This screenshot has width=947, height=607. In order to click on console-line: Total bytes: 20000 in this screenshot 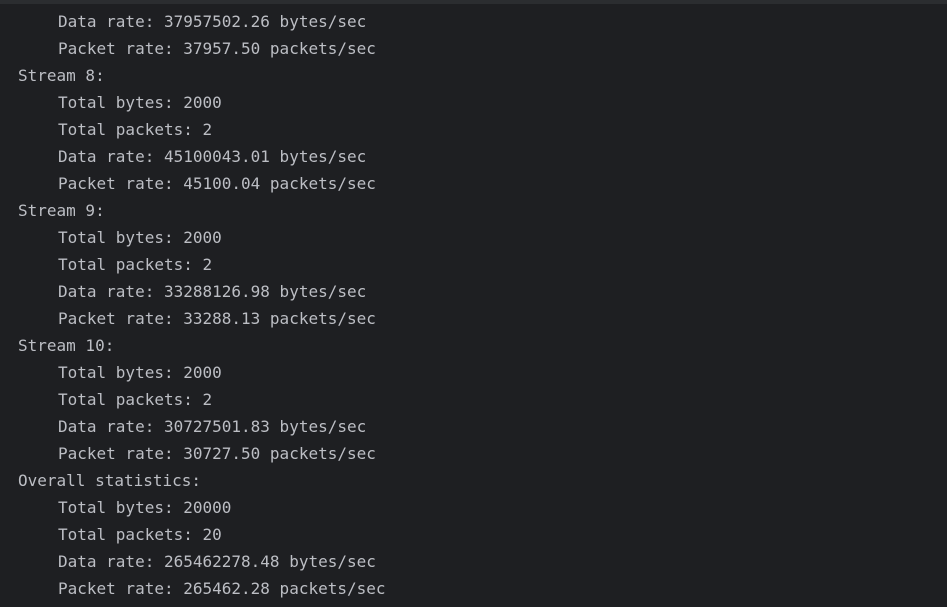, I will do `click(145, 507)`.